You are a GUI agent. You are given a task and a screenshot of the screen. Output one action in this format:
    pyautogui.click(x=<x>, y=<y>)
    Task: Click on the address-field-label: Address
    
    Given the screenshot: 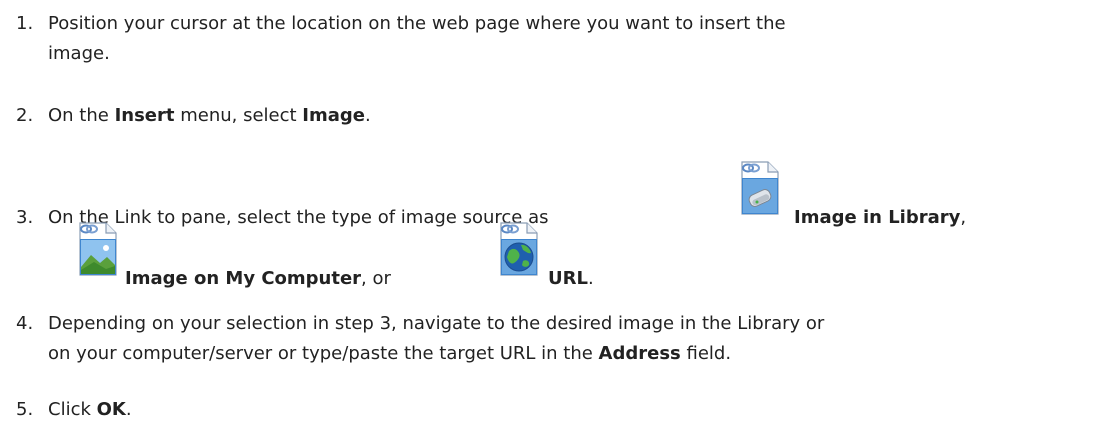 What is the action you would take?
    pyautogui.click(x=639, y=353)
    